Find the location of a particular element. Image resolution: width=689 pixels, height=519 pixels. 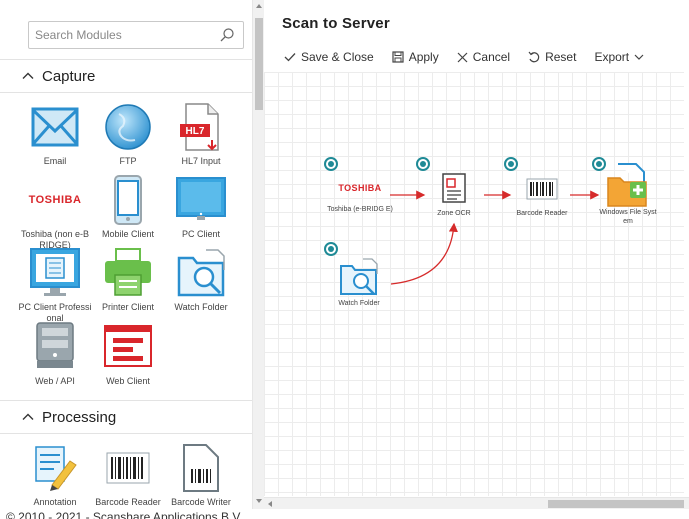

node-windows-file-system: Windows File Syst em is located at coordinates (628, 194).